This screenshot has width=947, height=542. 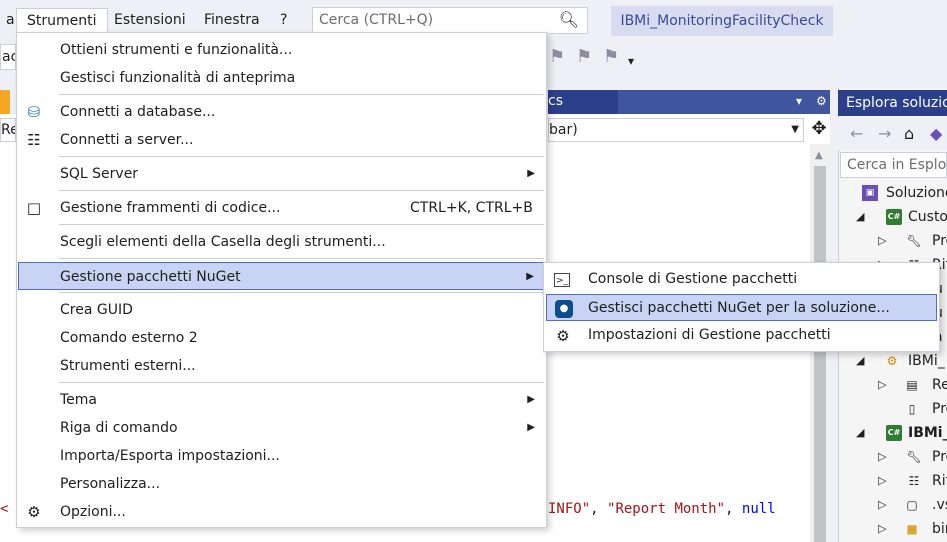 I want to click on tree-label: bir, so click(x=939, y=529).